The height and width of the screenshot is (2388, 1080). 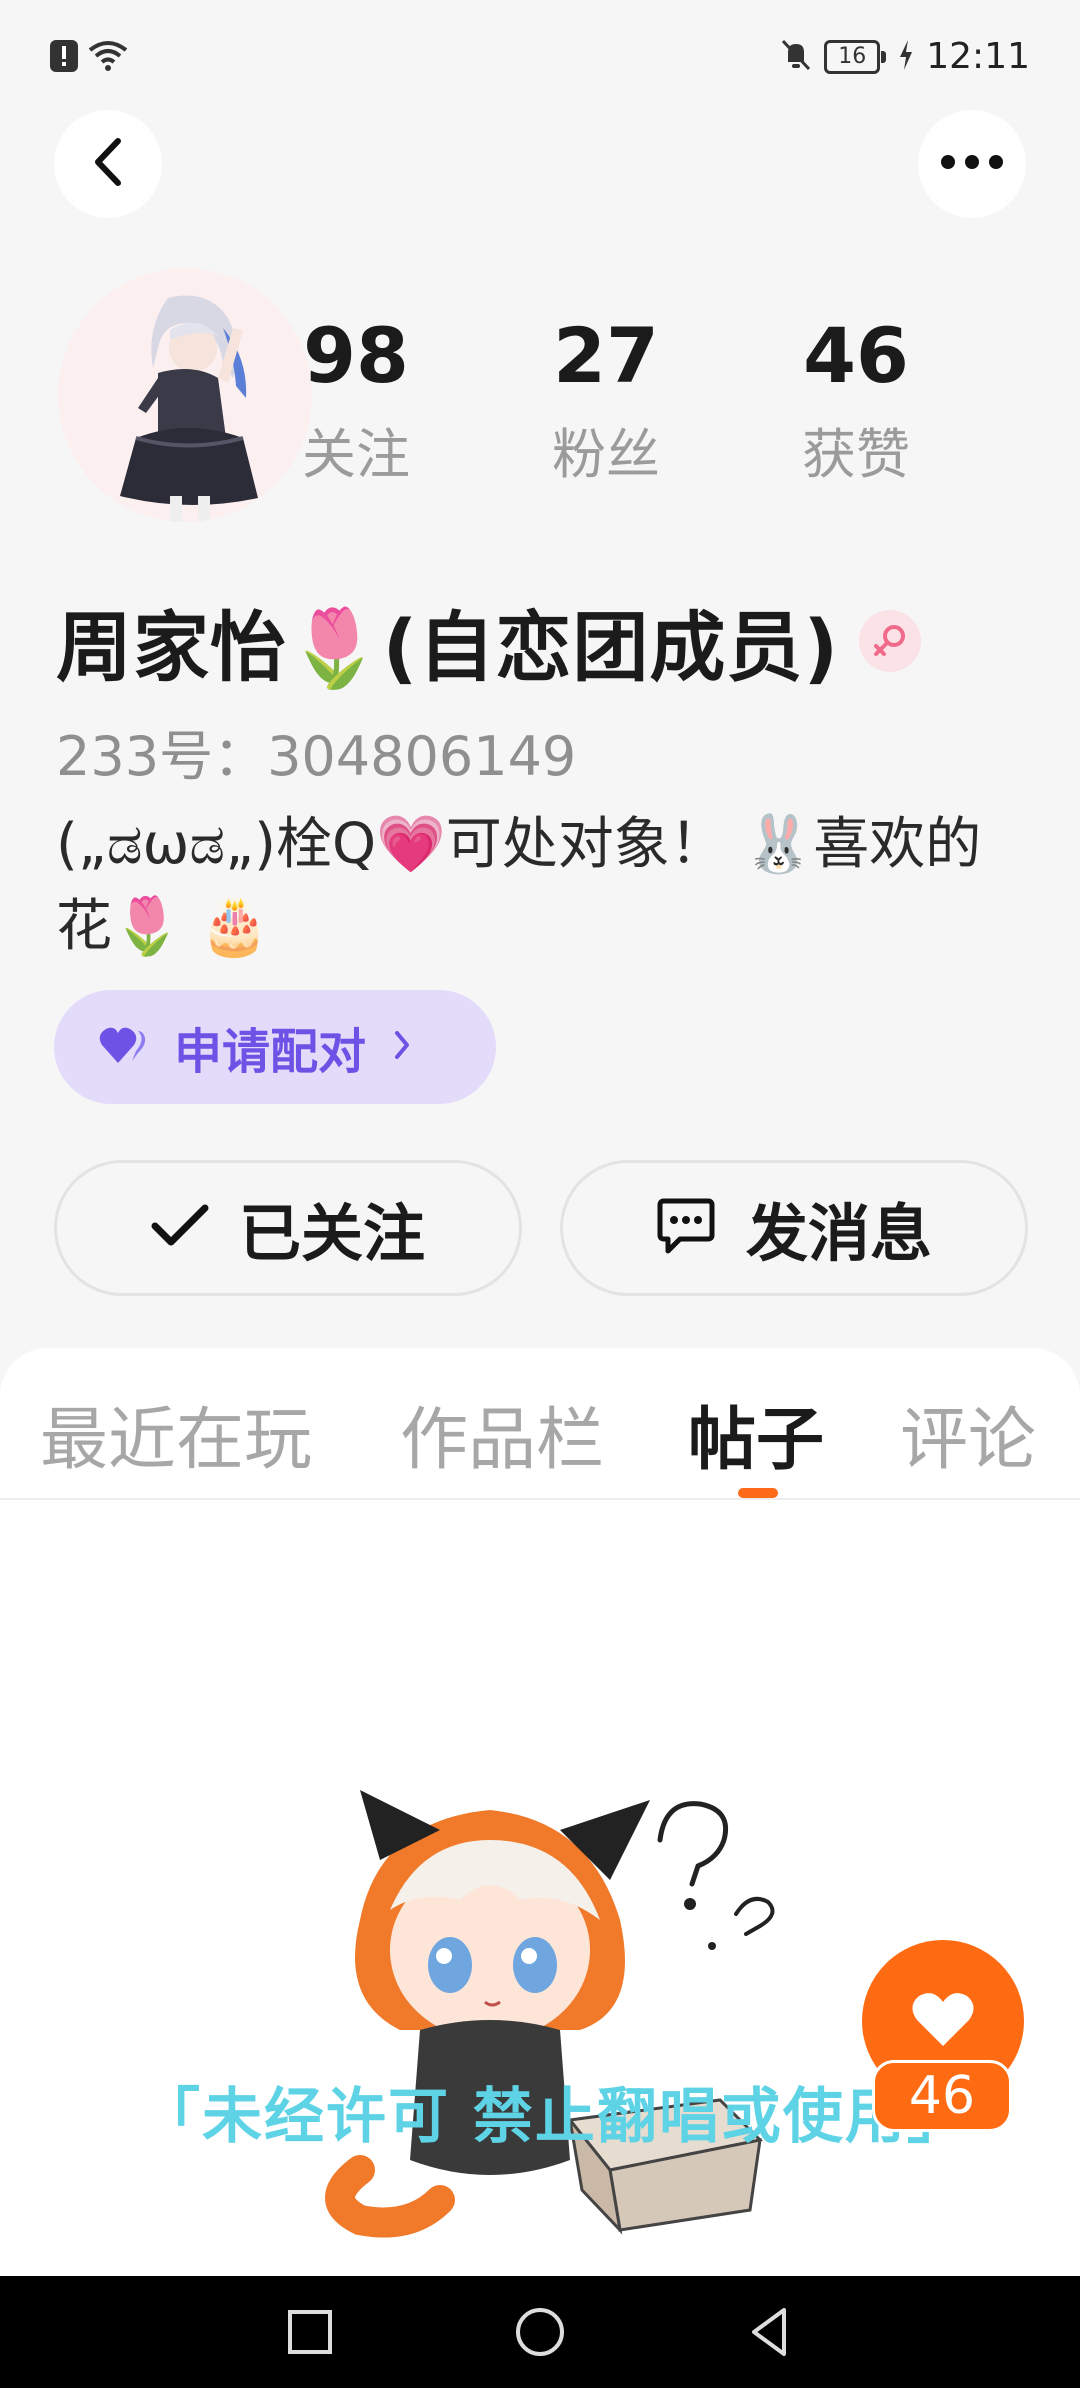 I want to click on back-button, so click(x=108, y=164).